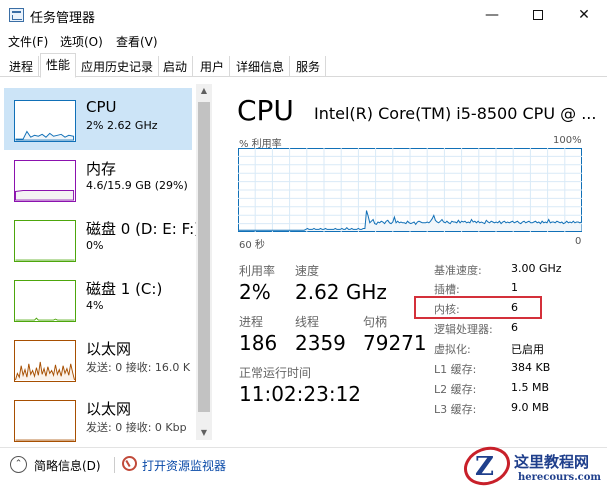 This screenshot has width=607, height=488. What do you see at coordinates (109, 349) in the screenshot?
I see `sidebar-ethernet-1-title: 以太网` at bounding box center [109, 349].